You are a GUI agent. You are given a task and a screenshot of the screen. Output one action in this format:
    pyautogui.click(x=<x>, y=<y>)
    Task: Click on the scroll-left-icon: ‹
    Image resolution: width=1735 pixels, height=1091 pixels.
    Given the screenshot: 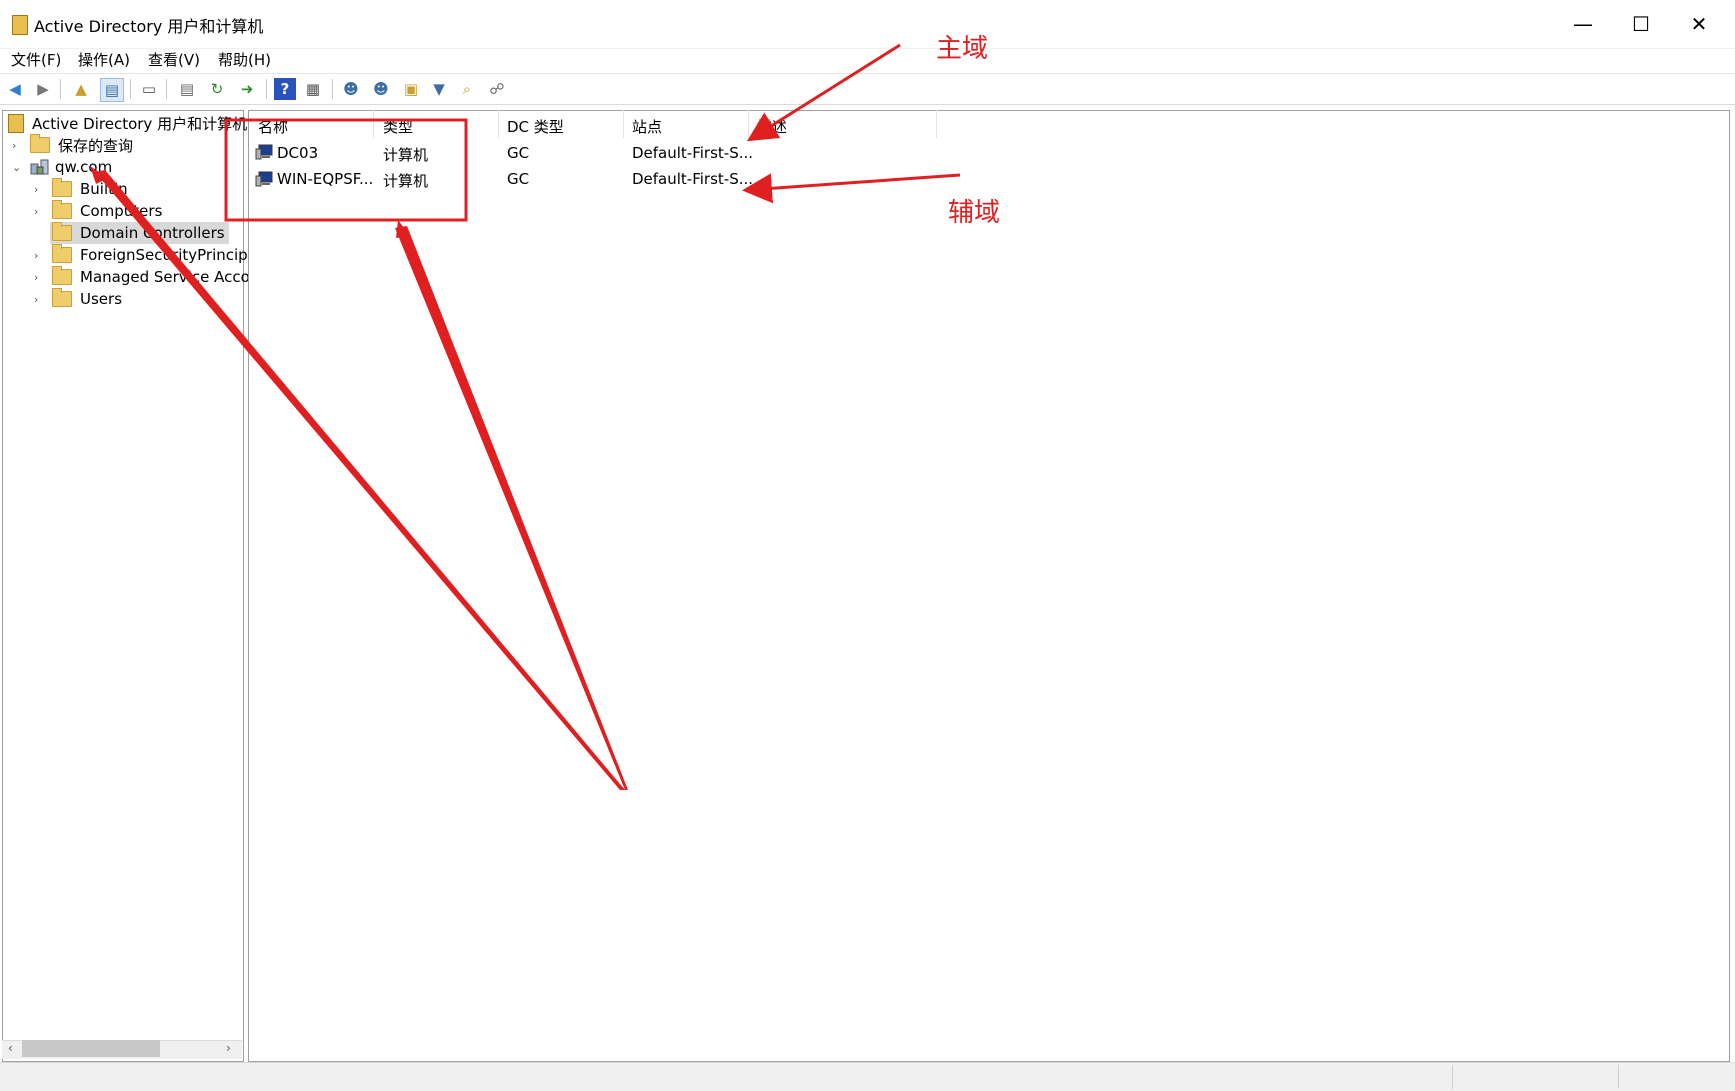 What is the action you would take?
    pyautogui.click(x=10, y=1048)
    